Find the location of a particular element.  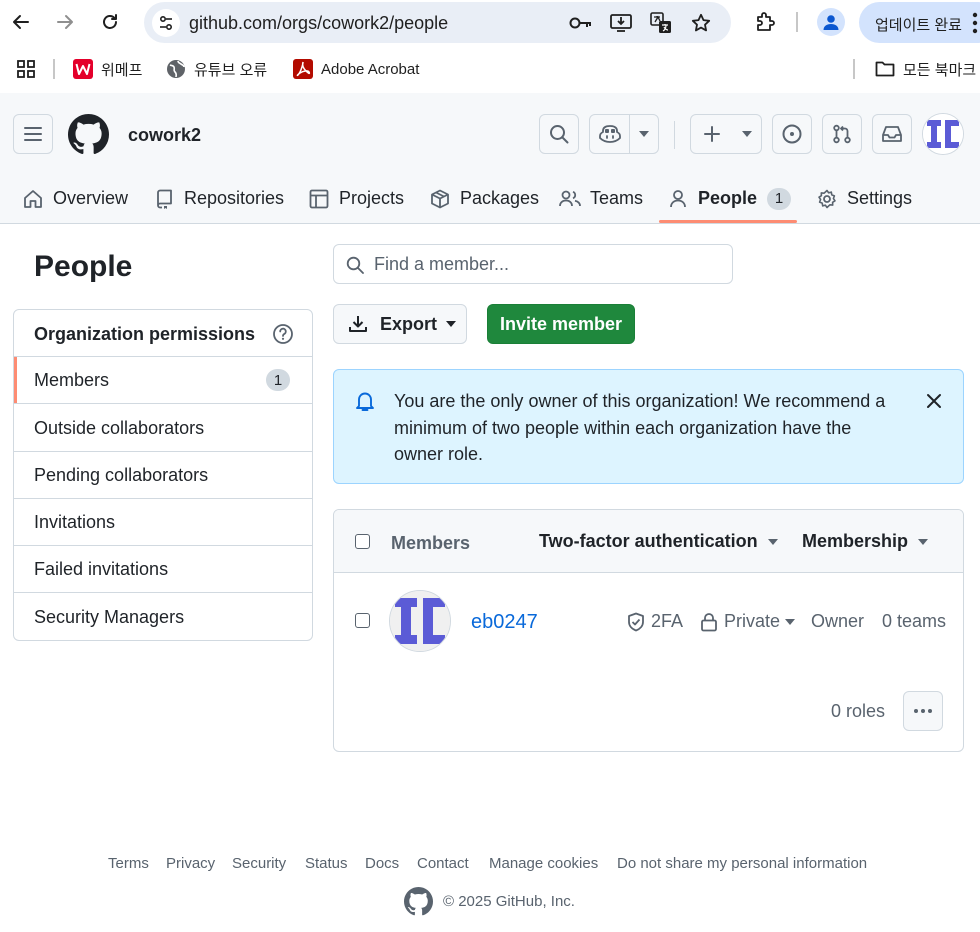

footer-link-docs: Docs is located at coordinates (382, 863).